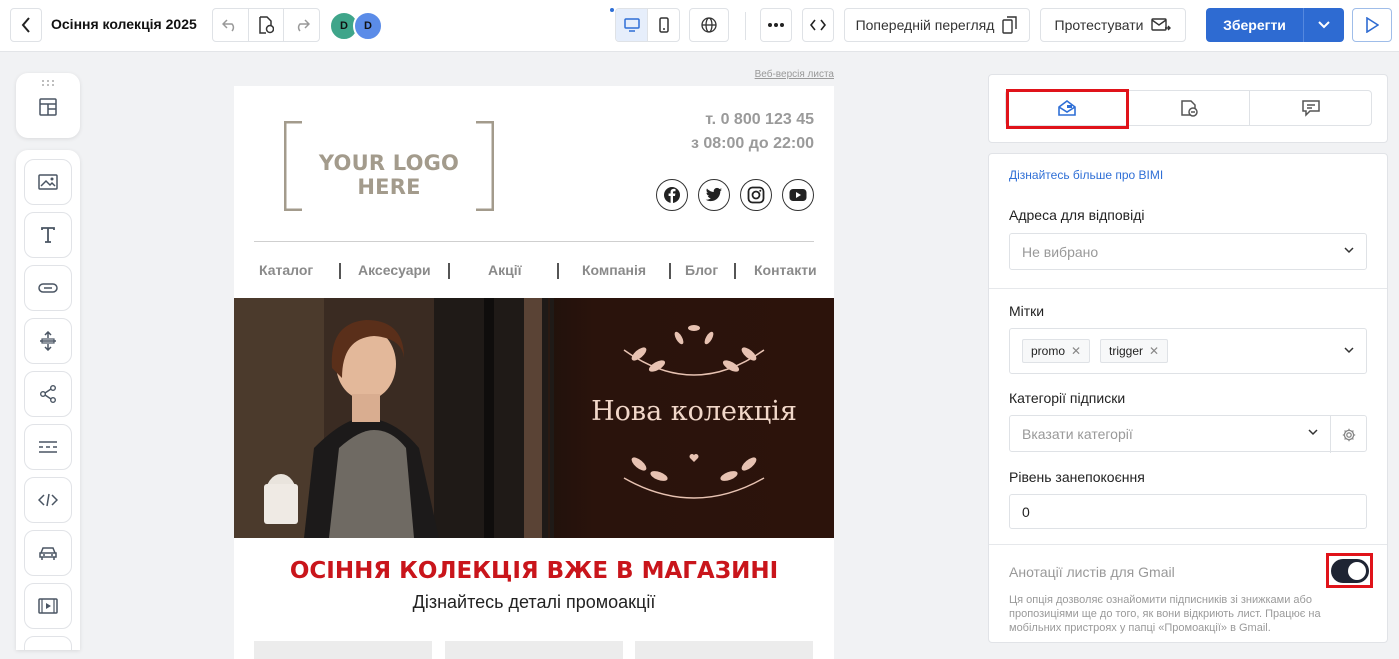 The image size is (1399, 659). Describe the element at coordinates (1099, 25) in the screenshot. I see `test-label: Протестувати` at that location.